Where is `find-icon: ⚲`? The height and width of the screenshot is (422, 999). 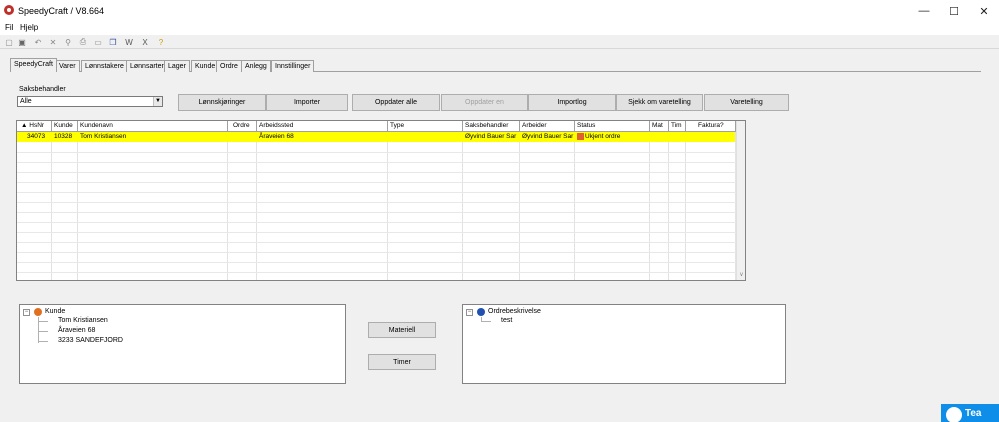
find-icon: ⚲ is located at coordinates (68, 42).